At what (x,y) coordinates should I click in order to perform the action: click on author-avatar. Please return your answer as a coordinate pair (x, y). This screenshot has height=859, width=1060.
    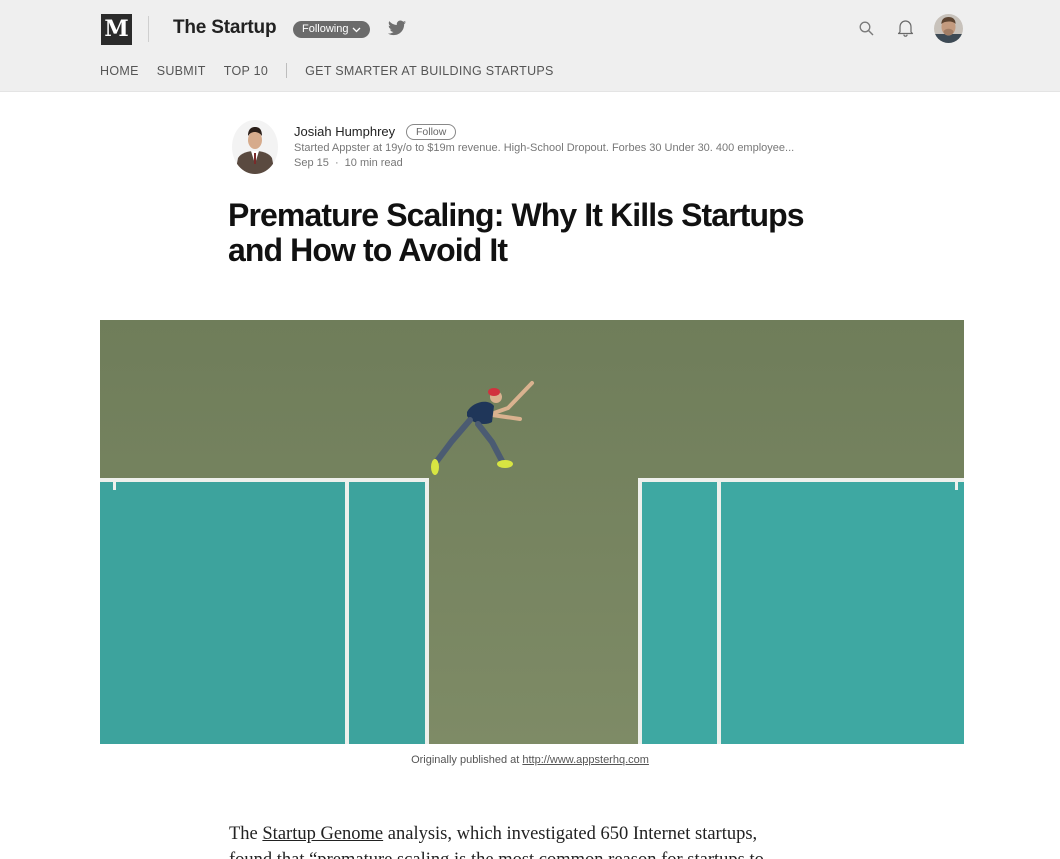
    Looking at the image, I should click on (255, 147).